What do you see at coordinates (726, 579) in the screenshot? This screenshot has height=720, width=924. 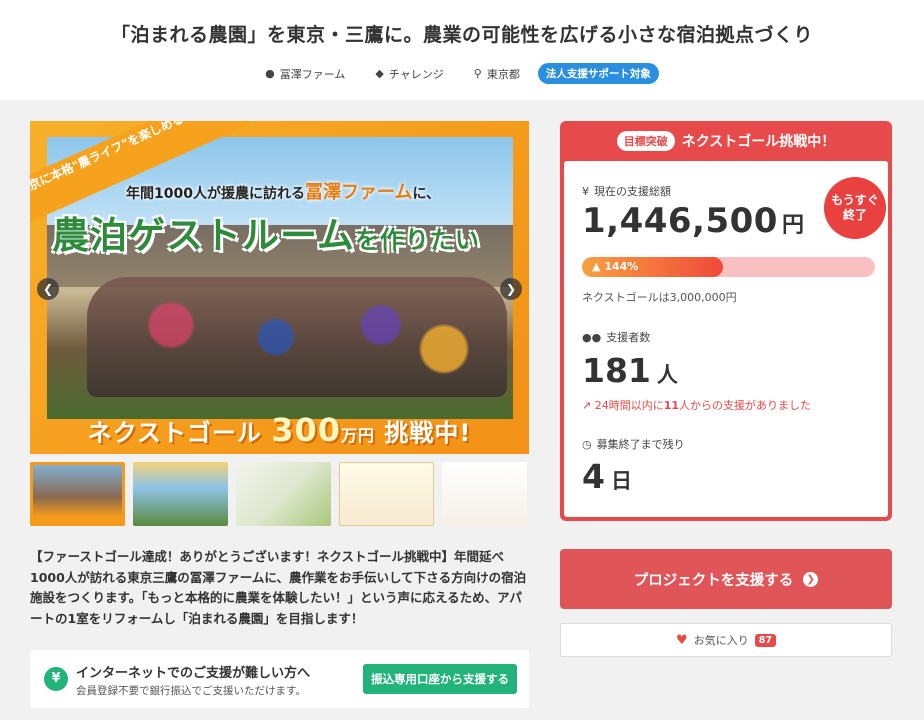 I see `support-project-button: プロジェクトを支援する ❯` at bounding box center [726, 579].